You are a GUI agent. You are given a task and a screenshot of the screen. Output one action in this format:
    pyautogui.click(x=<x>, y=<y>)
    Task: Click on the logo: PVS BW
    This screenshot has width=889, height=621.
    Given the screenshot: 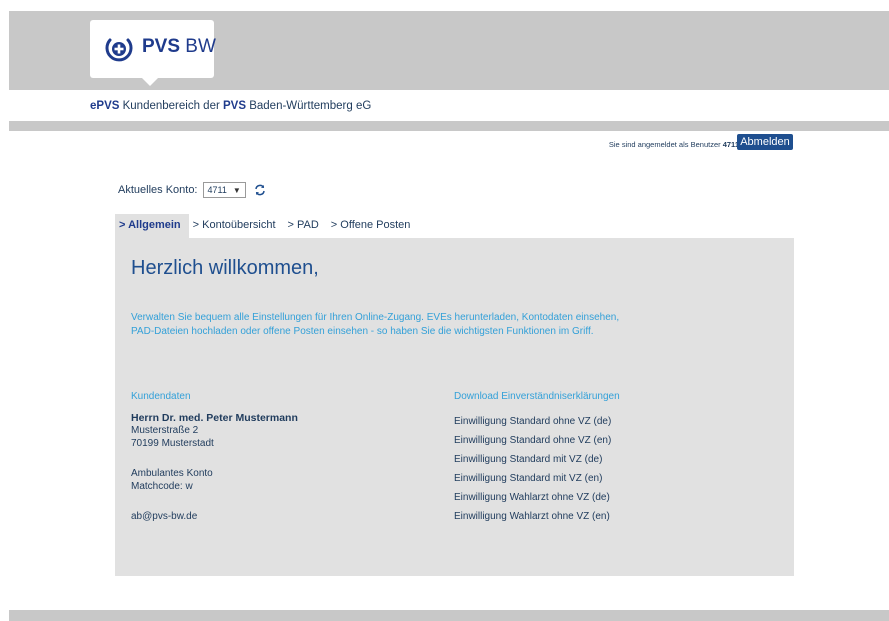 What is the action you would take?
    pyautogui.click(x=153, y=49)
    